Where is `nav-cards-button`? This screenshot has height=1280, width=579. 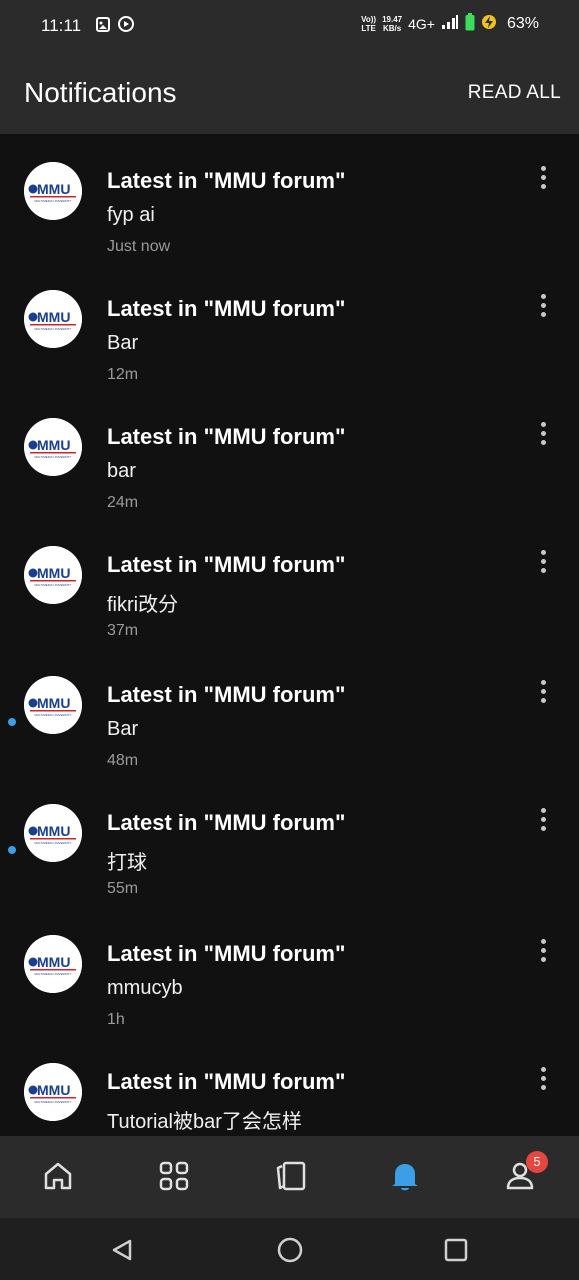 nav-cards-button is located at coordinates (290, 1176).